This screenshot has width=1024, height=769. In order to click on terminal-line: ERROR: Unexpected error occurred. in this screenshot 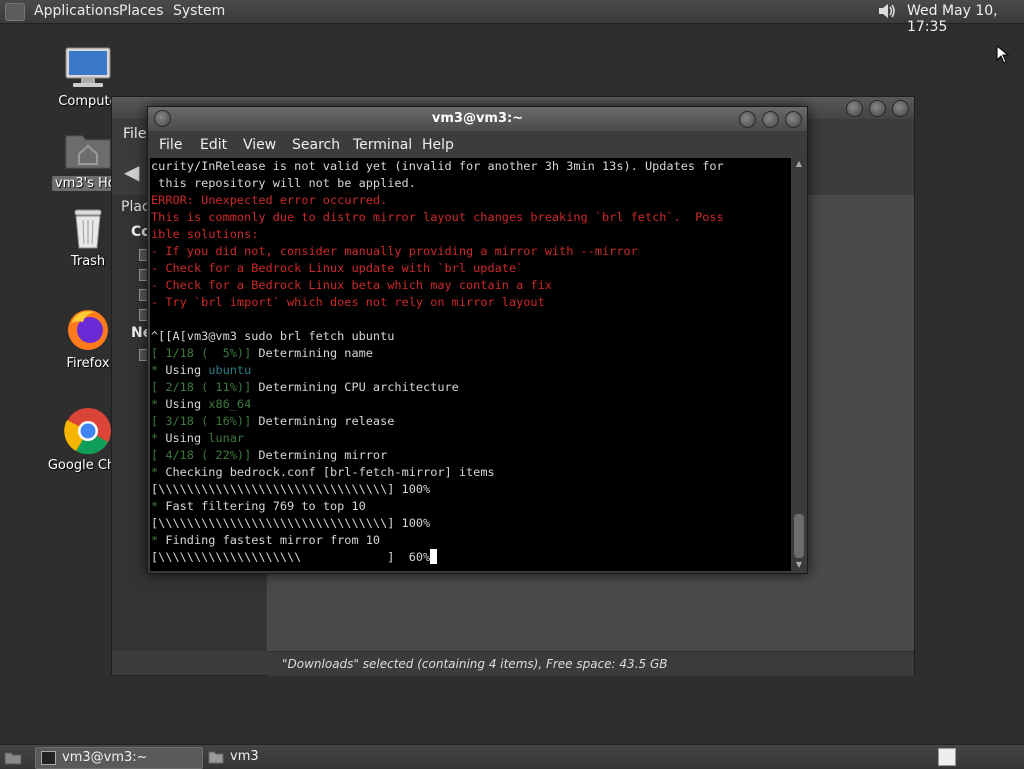, I will do `click(470, 200)`.